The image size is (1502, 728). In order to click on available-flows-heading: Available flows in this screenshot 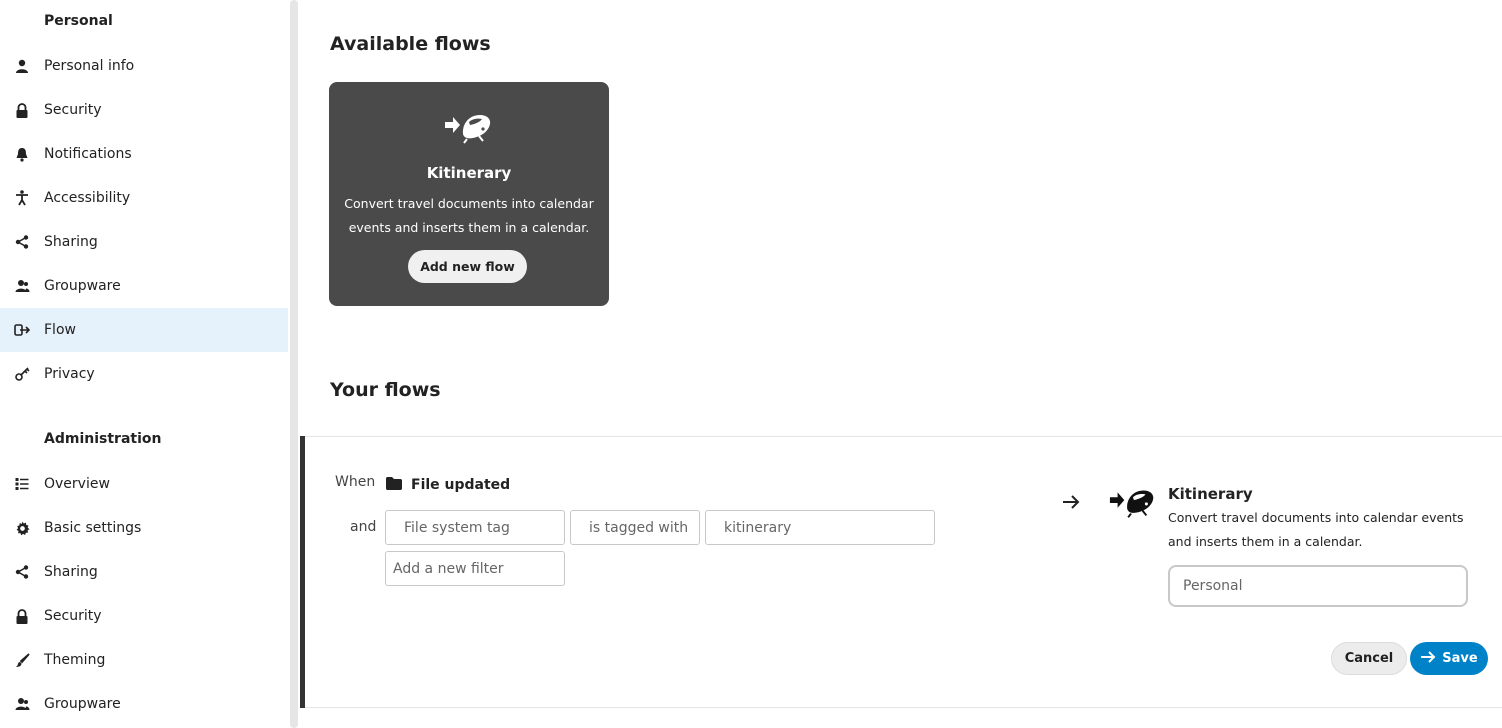, I will do `click(410, 44)`.